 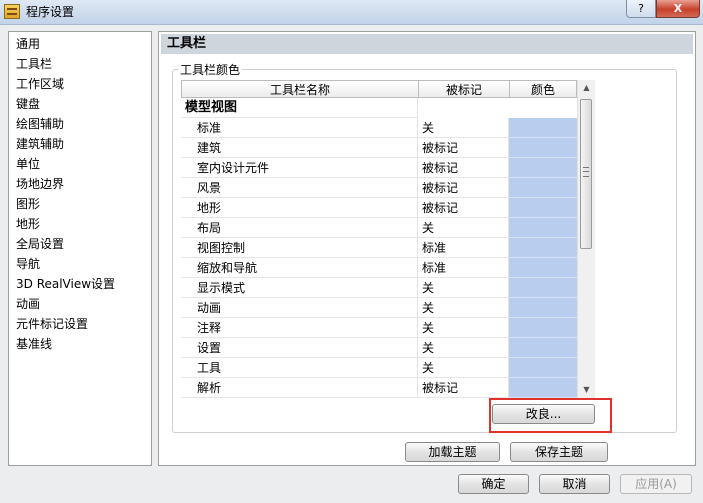 I want to click on column-header-name: 工具栏名称, so click(x=299, y=89).